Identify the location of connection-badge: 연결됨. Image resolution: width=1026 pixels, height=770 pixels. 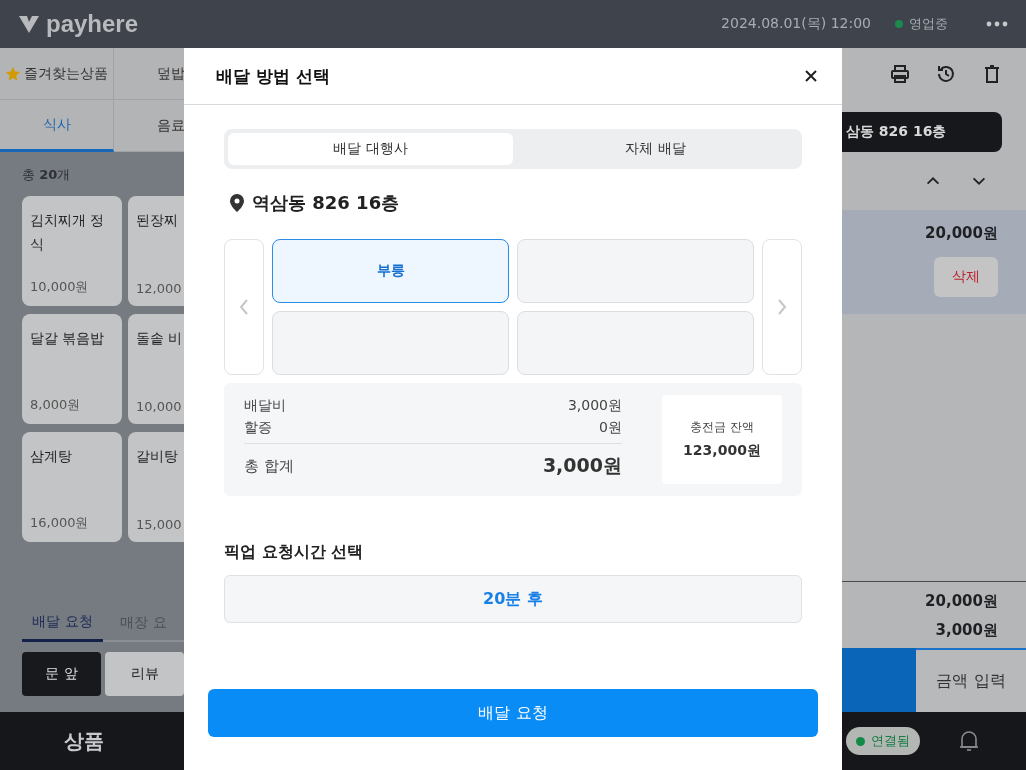
(883, 741).